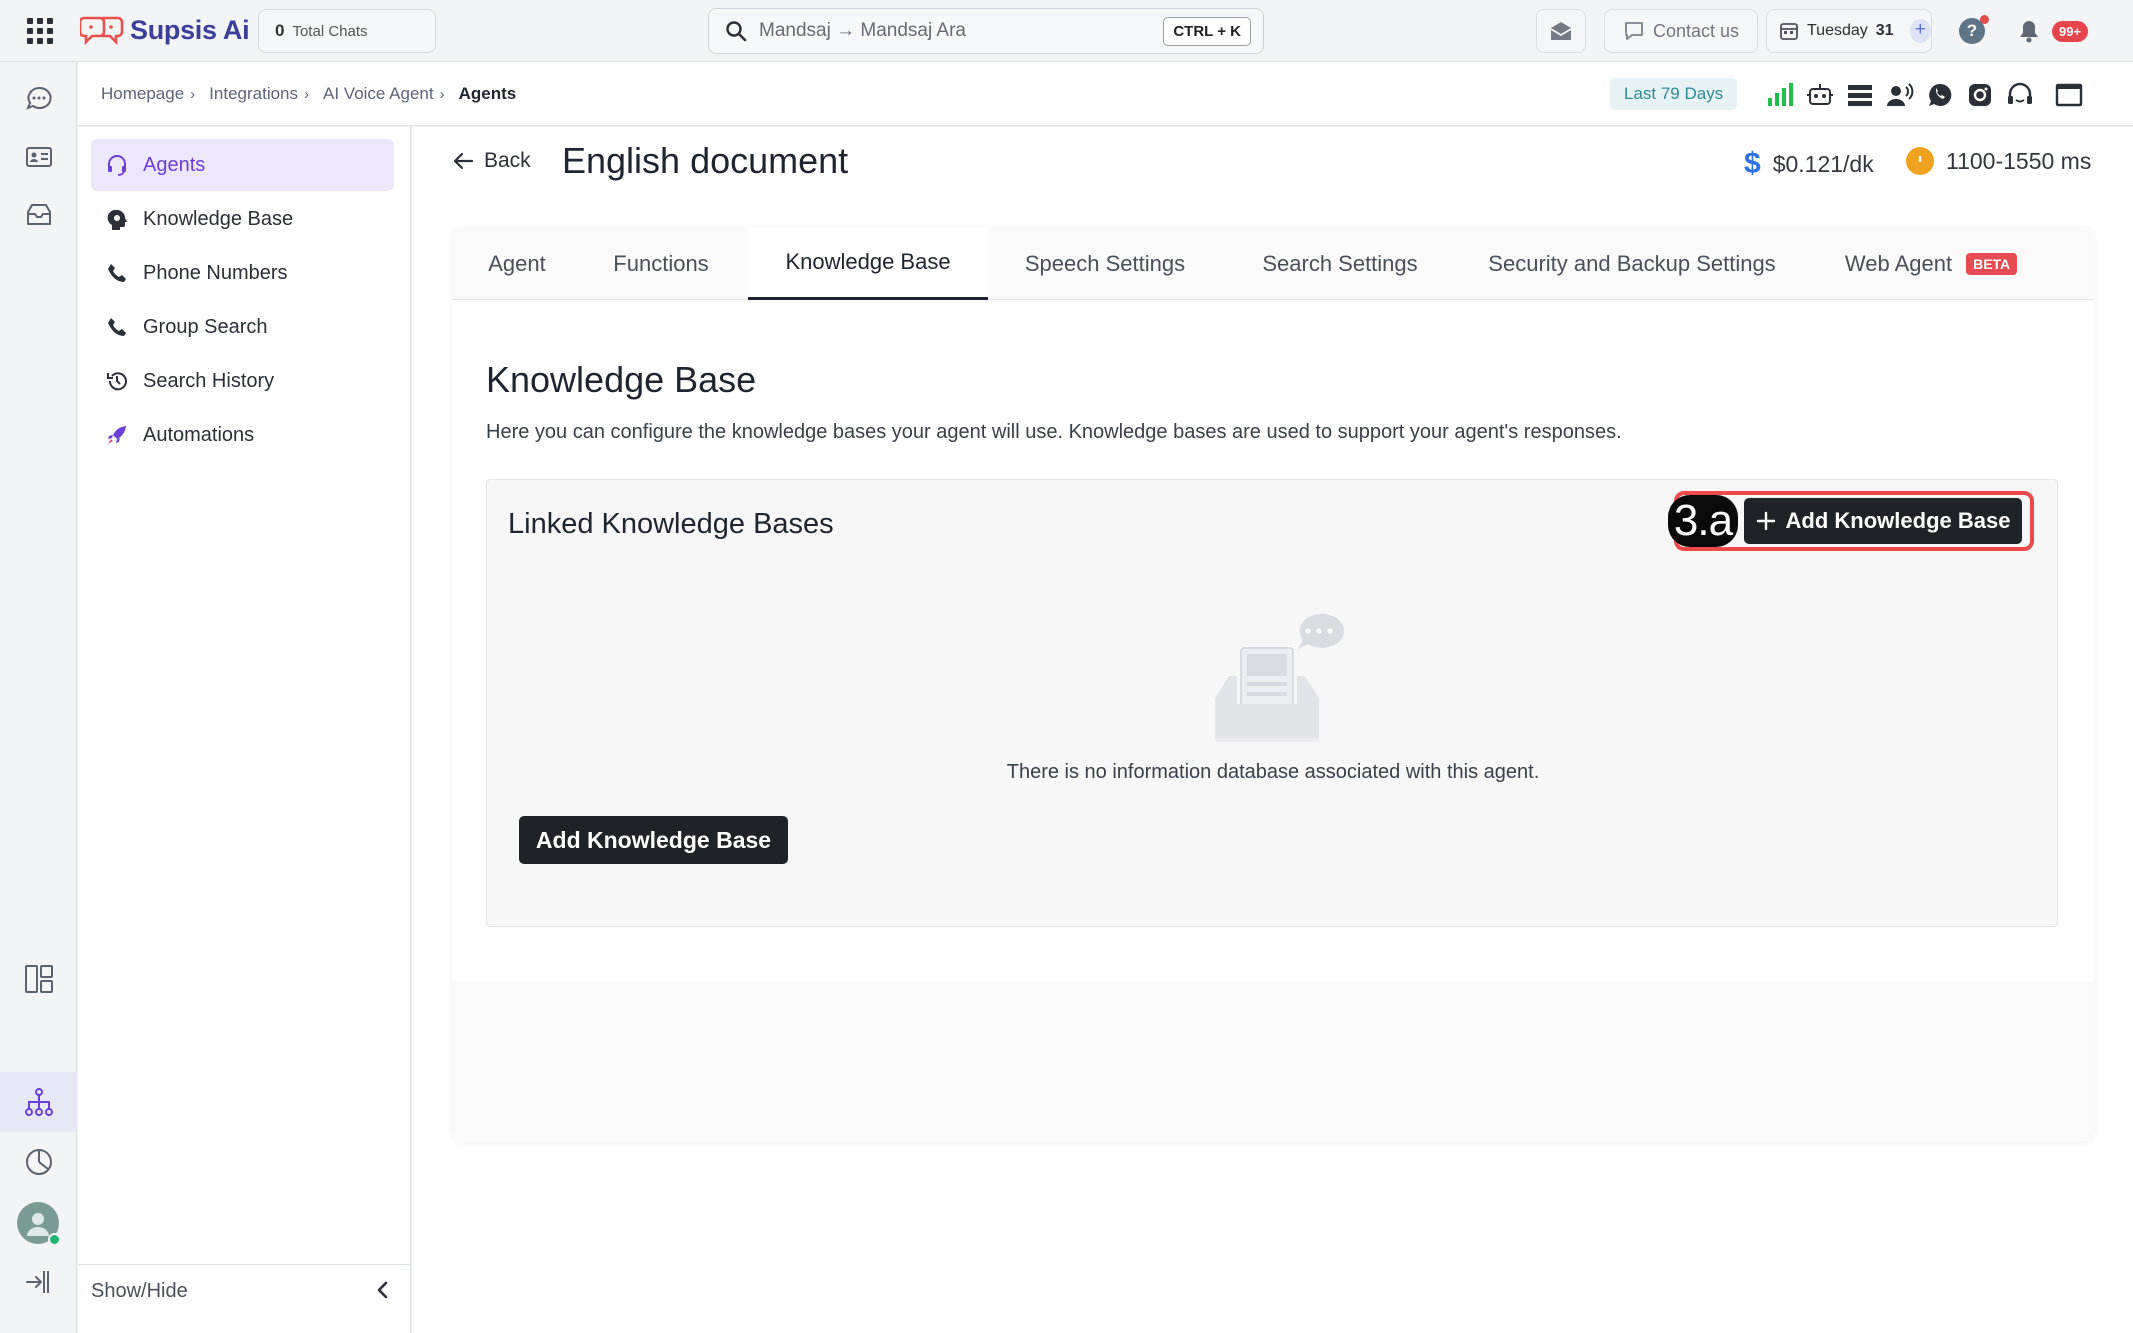  I want to click on breadcrumb-current: Agents, so click(487, 93).